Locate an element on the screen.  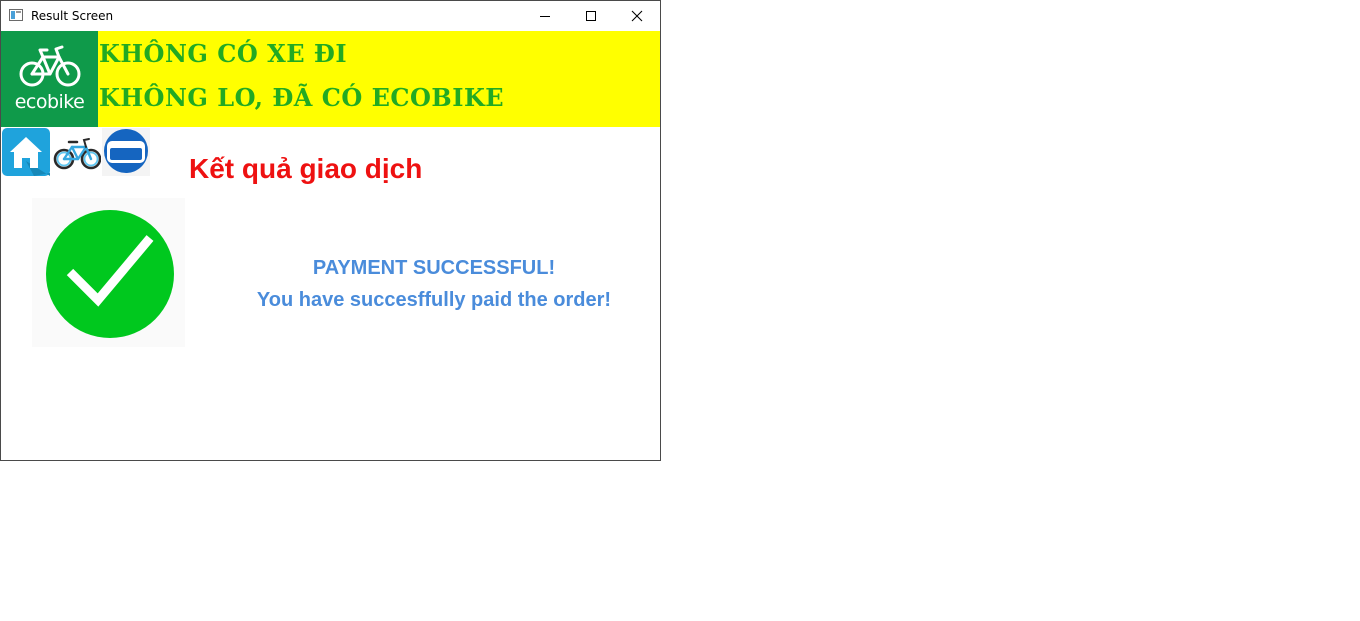
title-bar: Result Screen is located at coordinates (330, 16).